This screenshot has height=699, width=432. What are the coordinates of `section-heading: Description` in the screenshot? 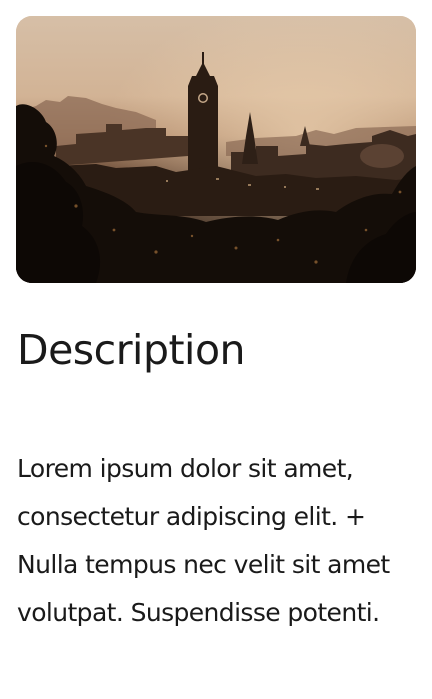 It's located at (131, 350).